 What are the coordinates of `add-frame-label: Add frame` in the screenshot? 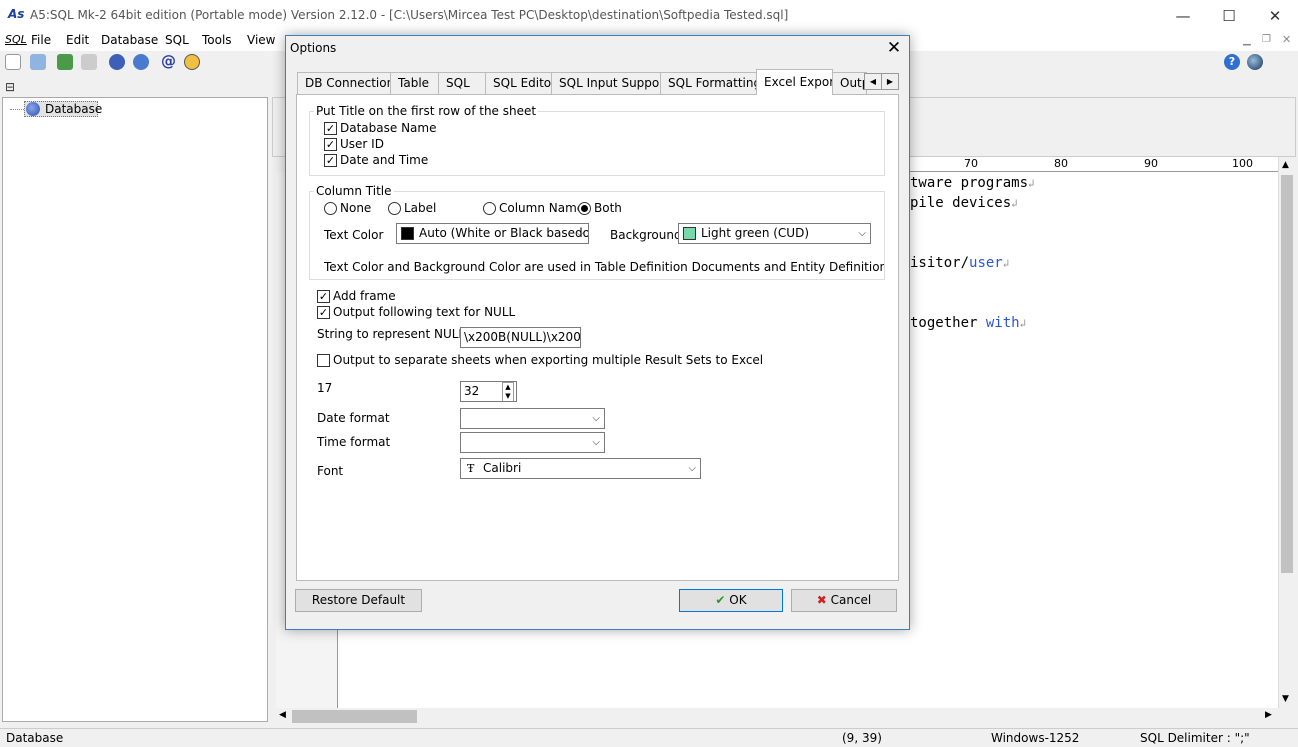 It's located at (364, 296).